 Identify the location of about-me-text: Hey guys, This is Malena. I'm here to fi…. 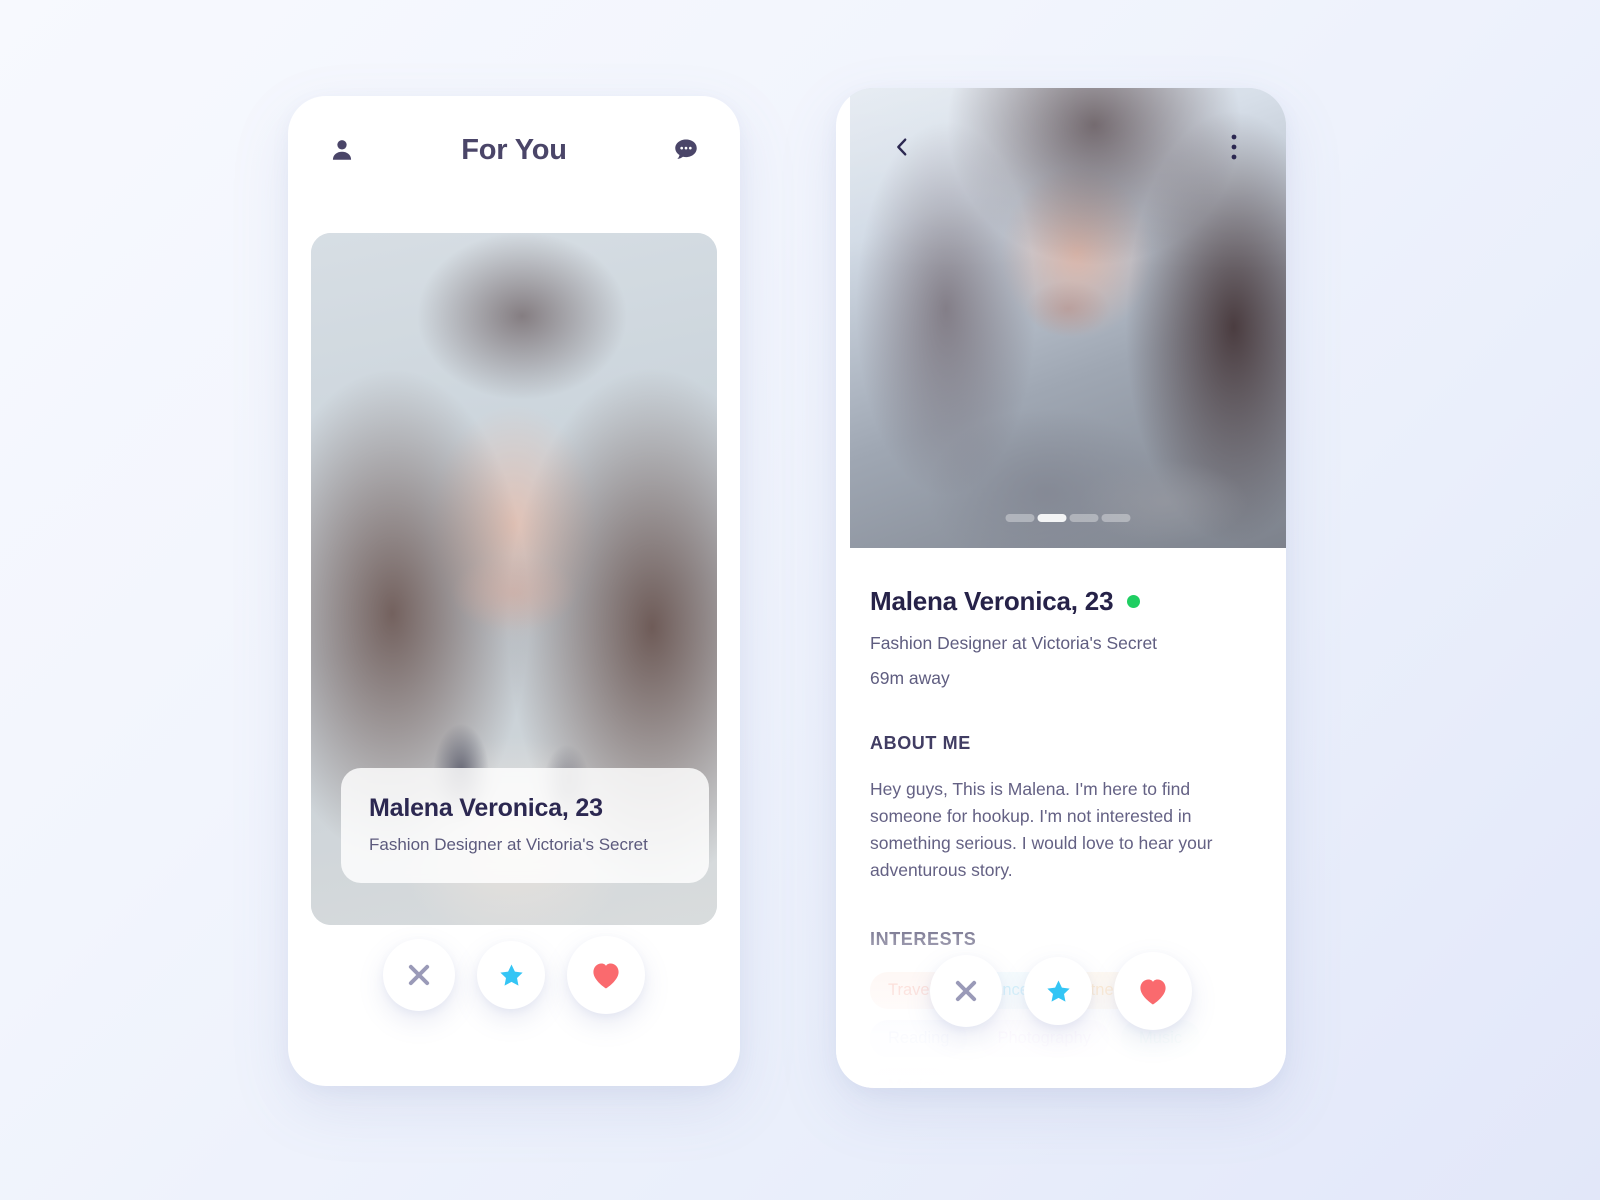
(1041, 830).